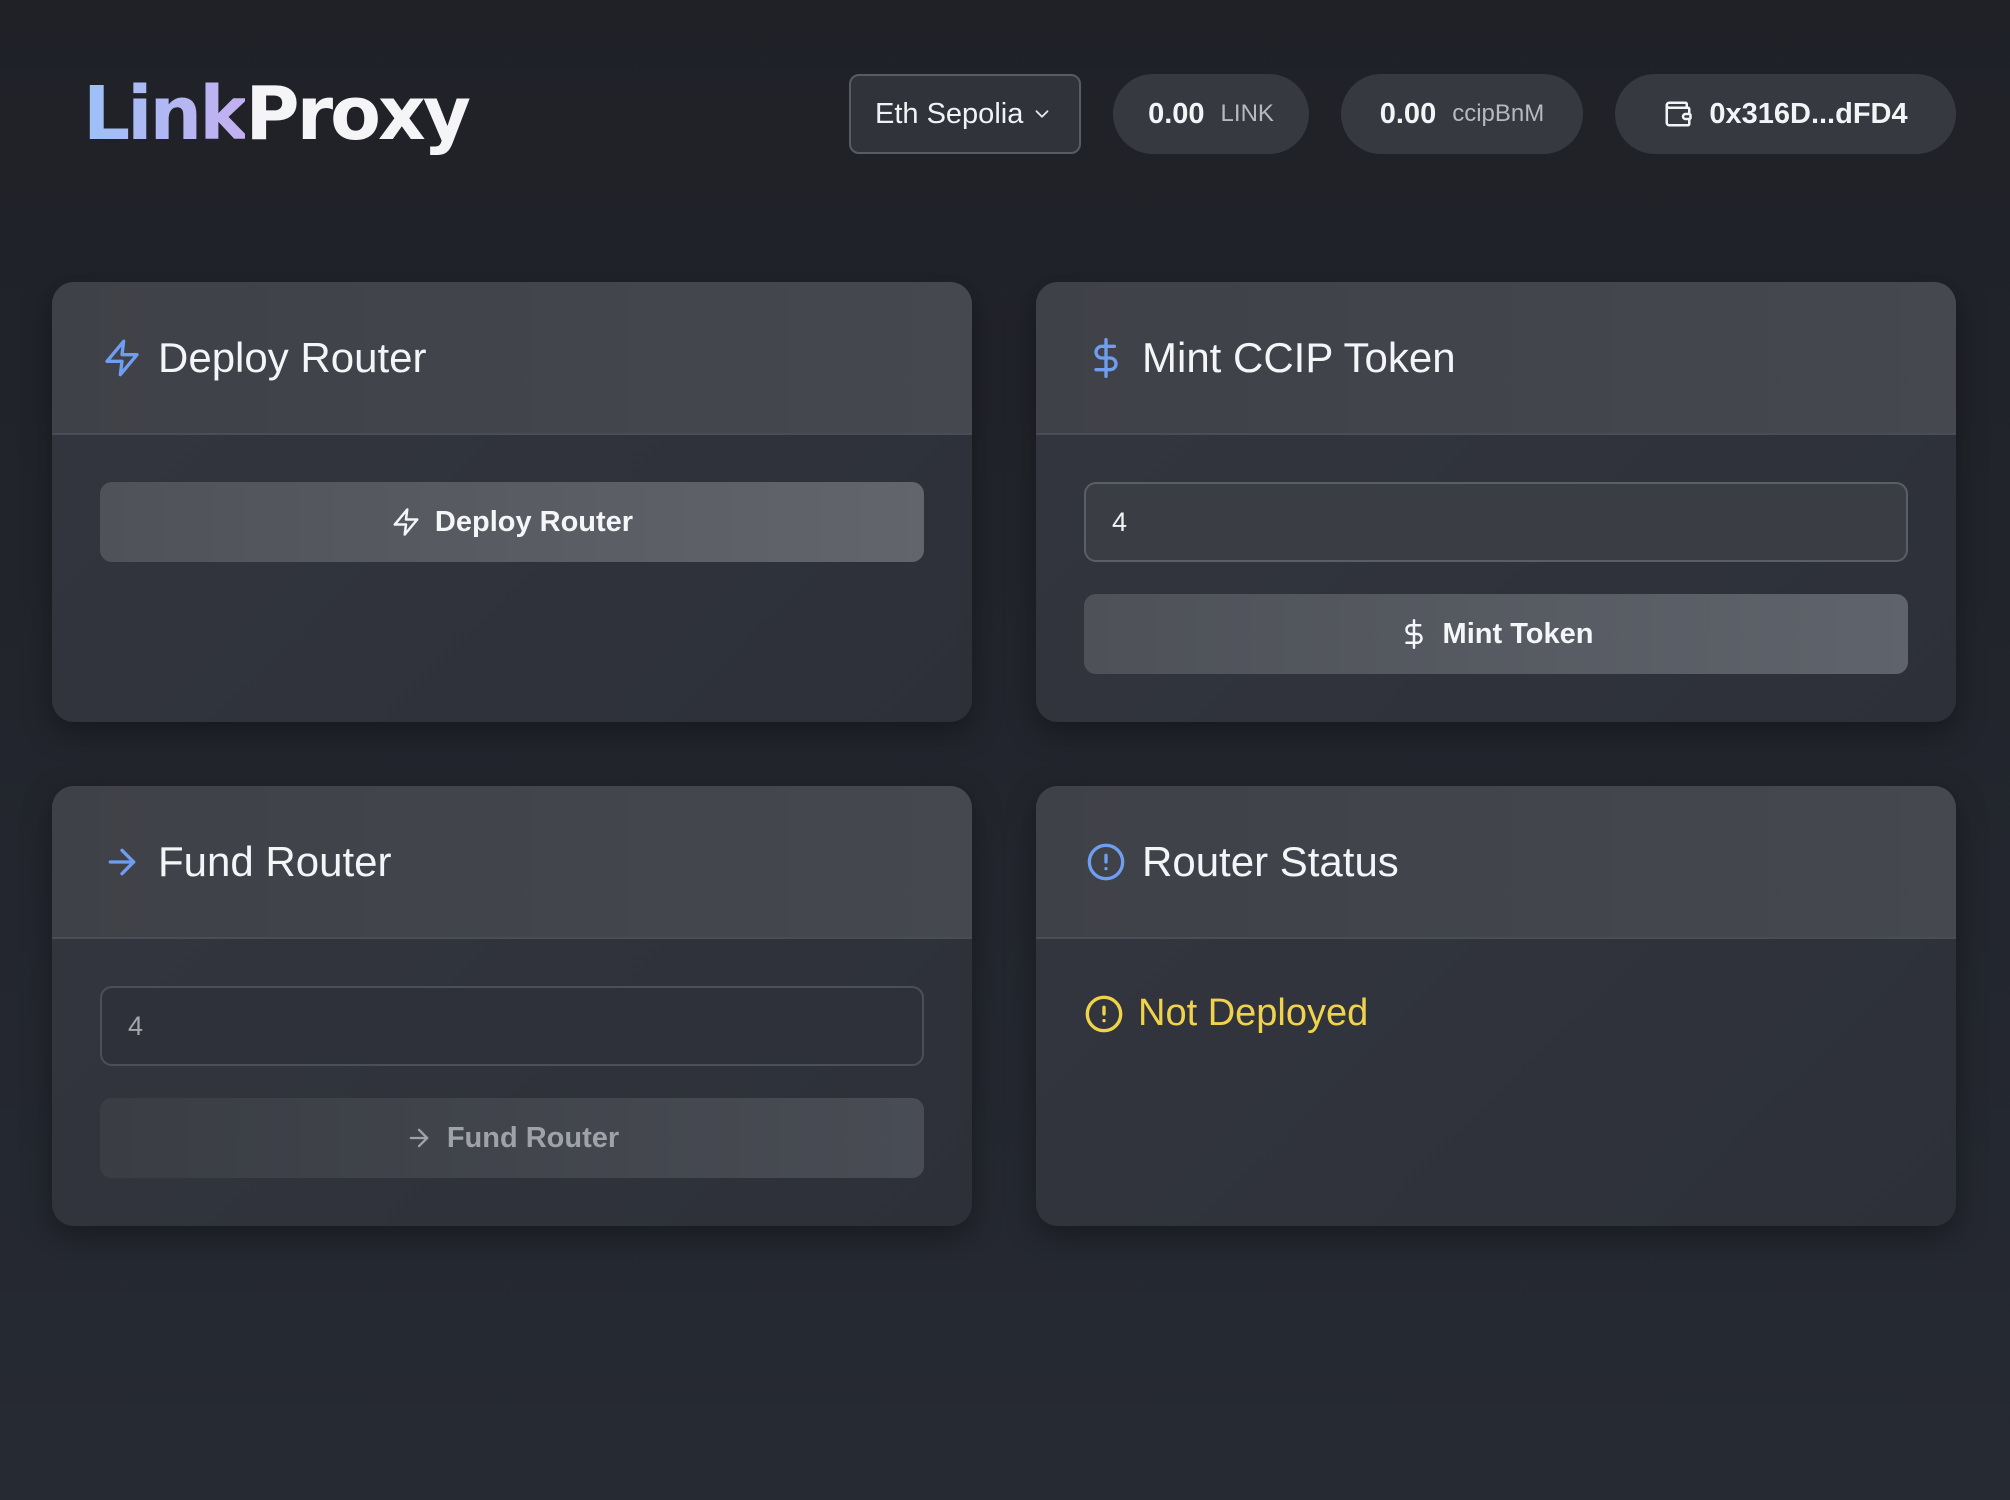  Describe the element at coordinates (949, 113) in the screenshot. I see `network-label: Eth Sepolia` at that location.